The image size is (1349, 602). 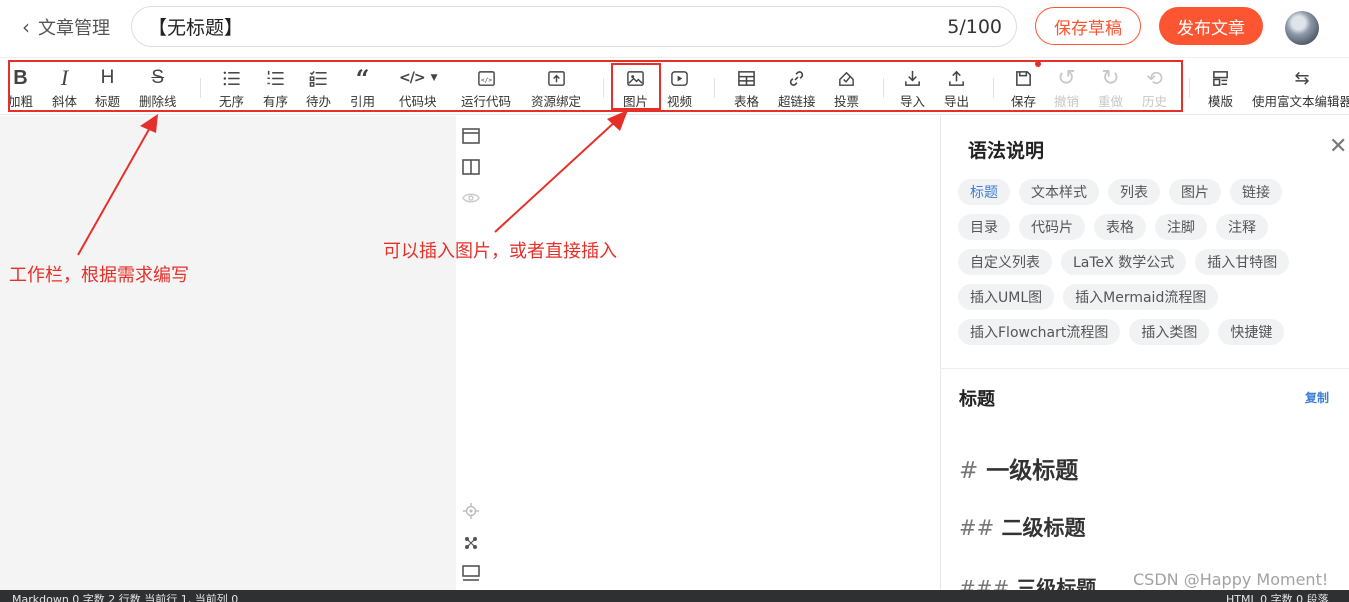 I want to click on hyperlink-button: 超链接, so click(x=797, y=88).